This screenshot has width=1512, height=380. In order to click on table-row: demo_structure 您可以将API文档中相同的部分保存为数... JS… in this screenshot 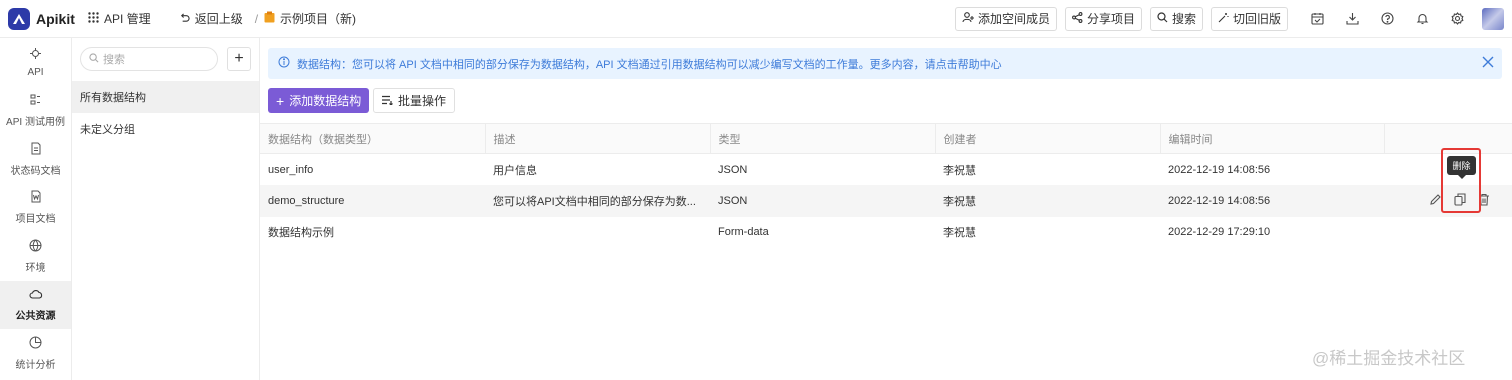, I will do `click(886, 201)`.